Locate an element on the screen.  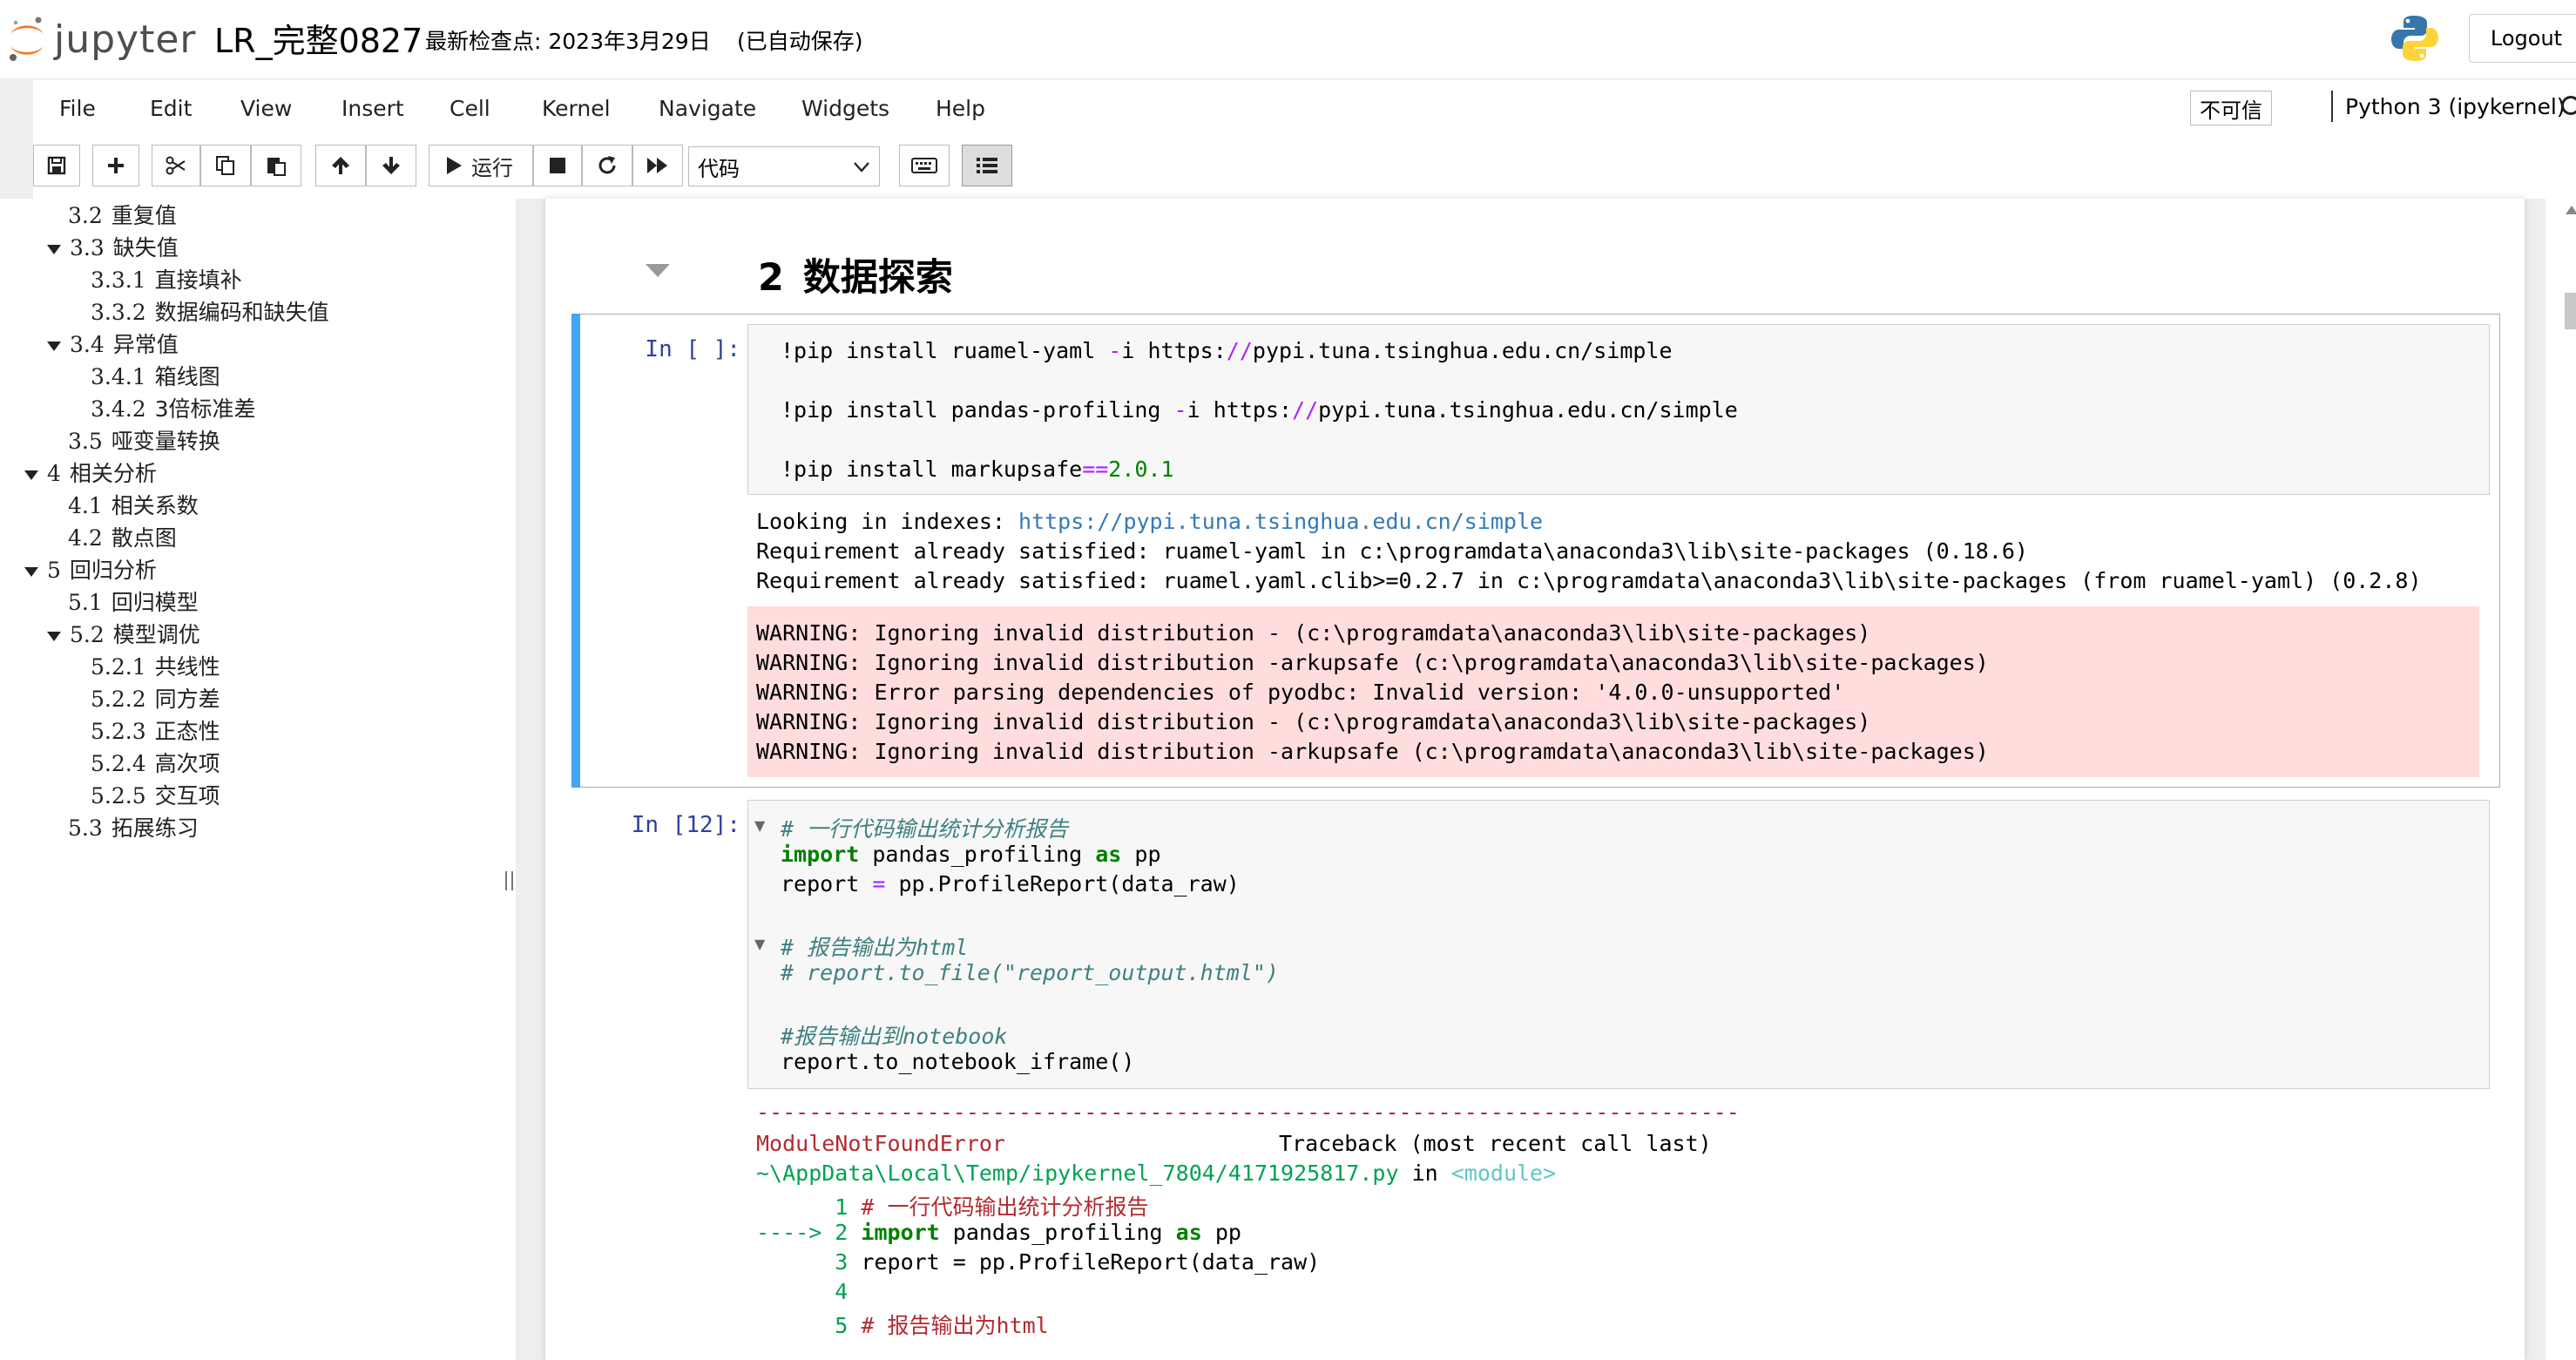
section-heading: 2 数据探索 is located at coordinates (855, 274).